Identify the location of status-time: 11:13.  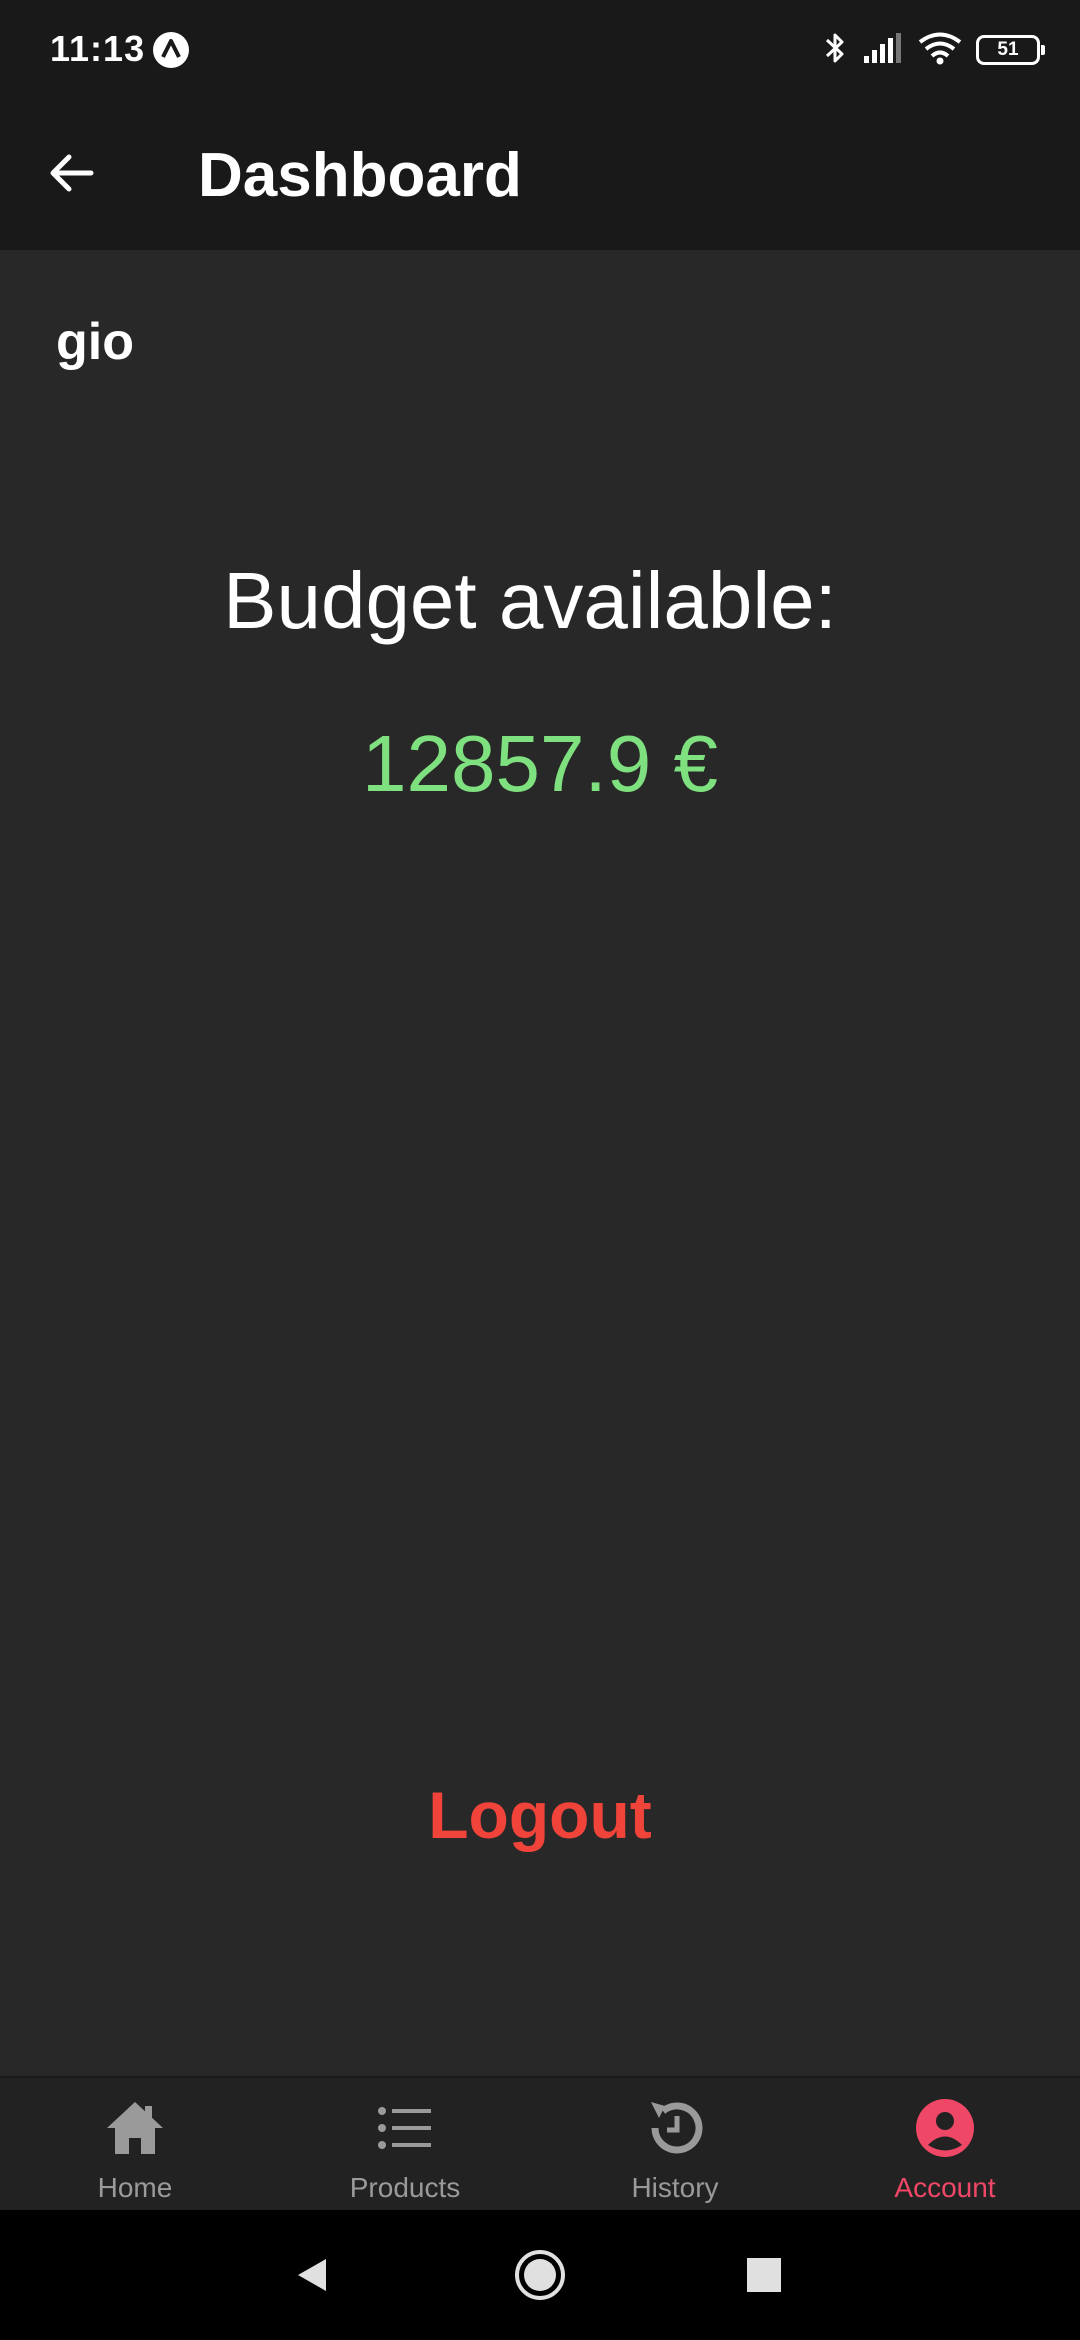
(98, 48).